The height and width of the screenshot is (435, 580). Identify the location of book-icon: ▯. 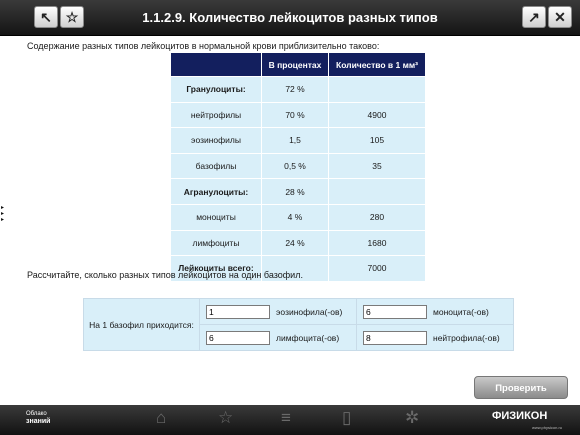
(346, 418).